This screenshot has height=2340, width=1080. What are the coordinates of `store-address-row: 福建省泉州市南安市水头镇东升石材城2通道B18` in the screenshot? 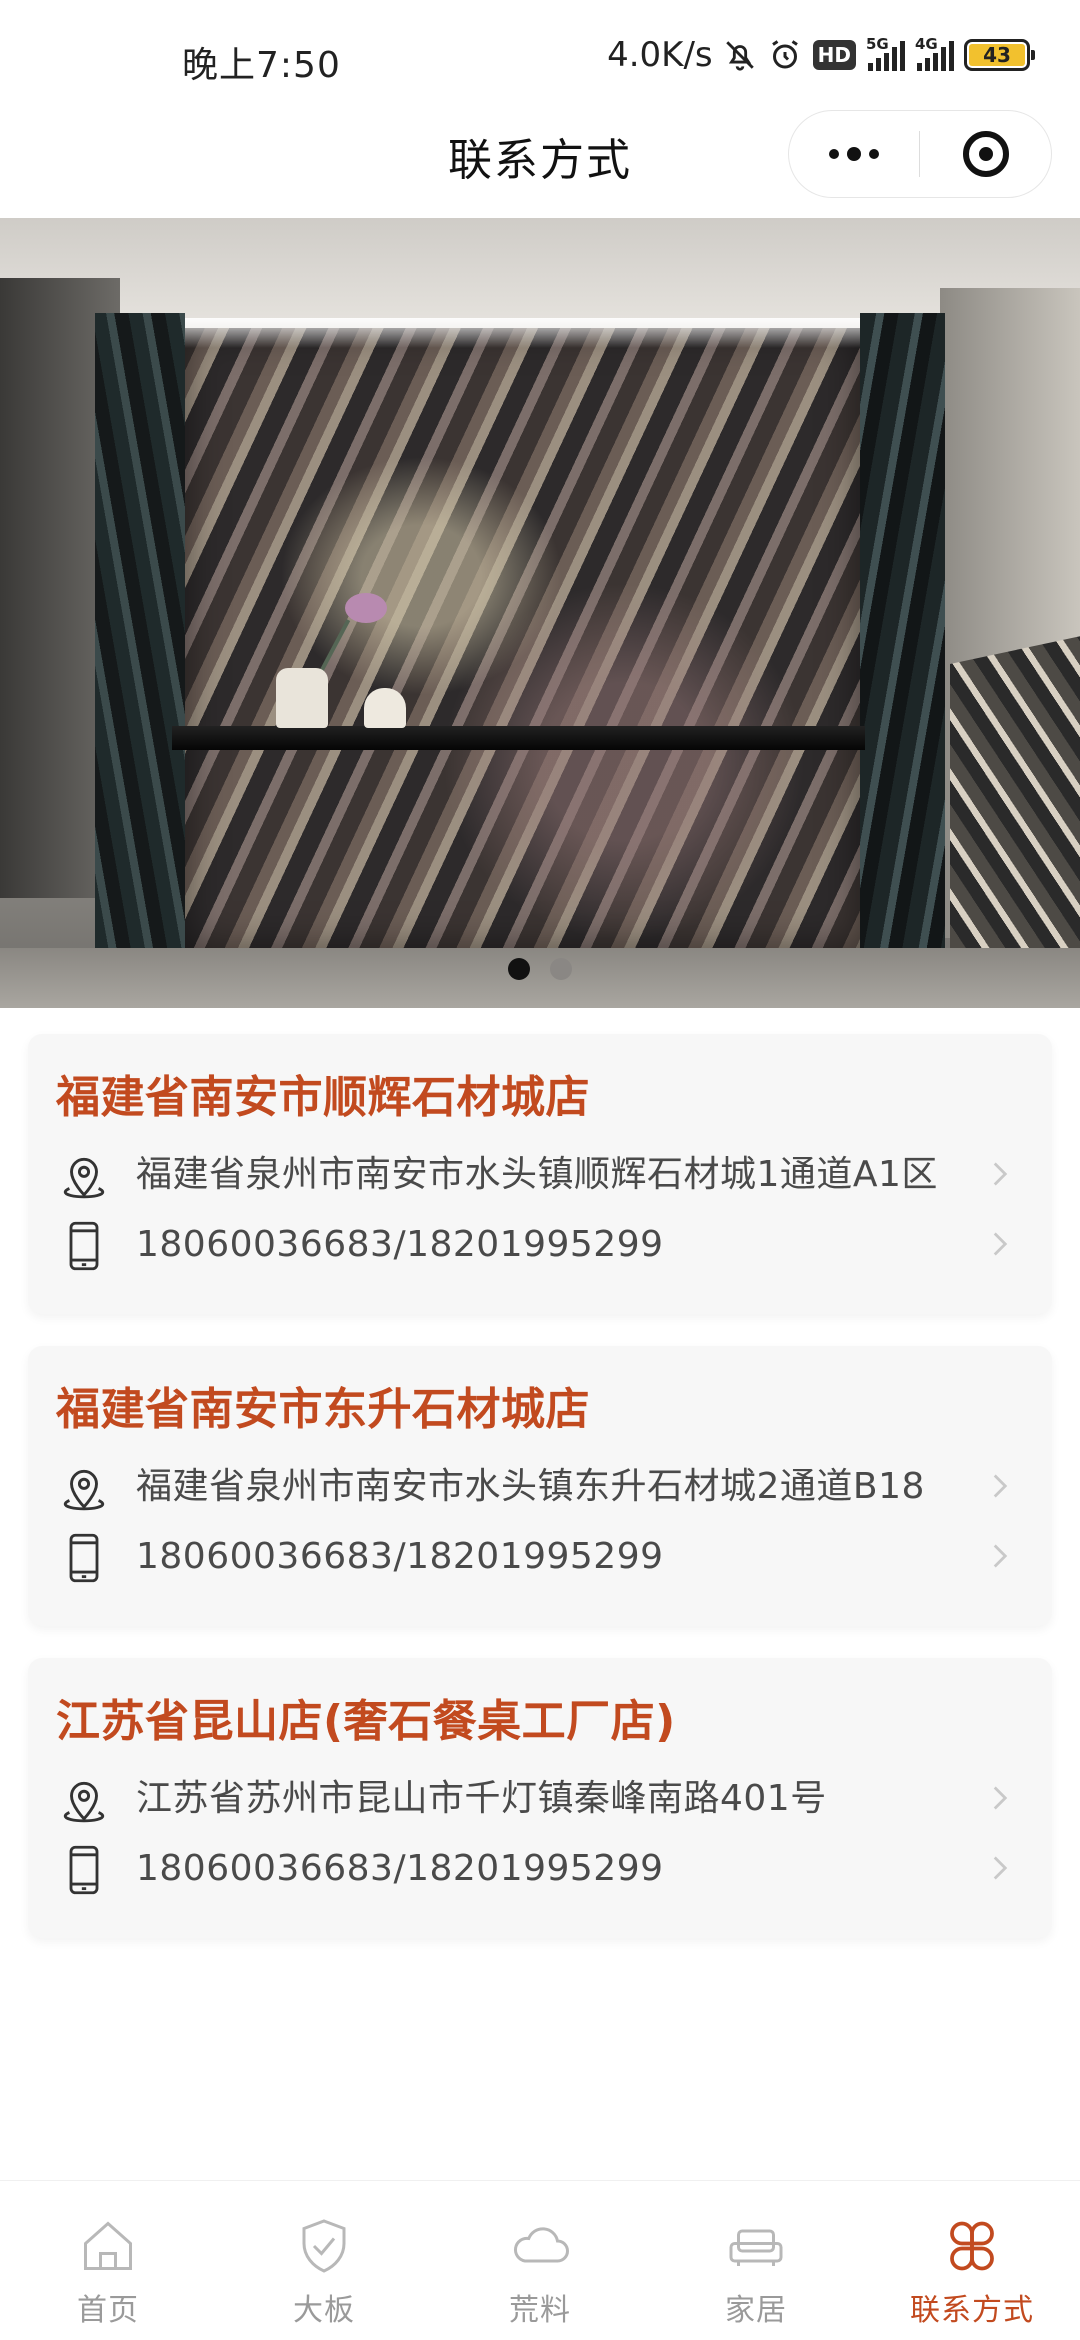 It's located at (540, 1488).